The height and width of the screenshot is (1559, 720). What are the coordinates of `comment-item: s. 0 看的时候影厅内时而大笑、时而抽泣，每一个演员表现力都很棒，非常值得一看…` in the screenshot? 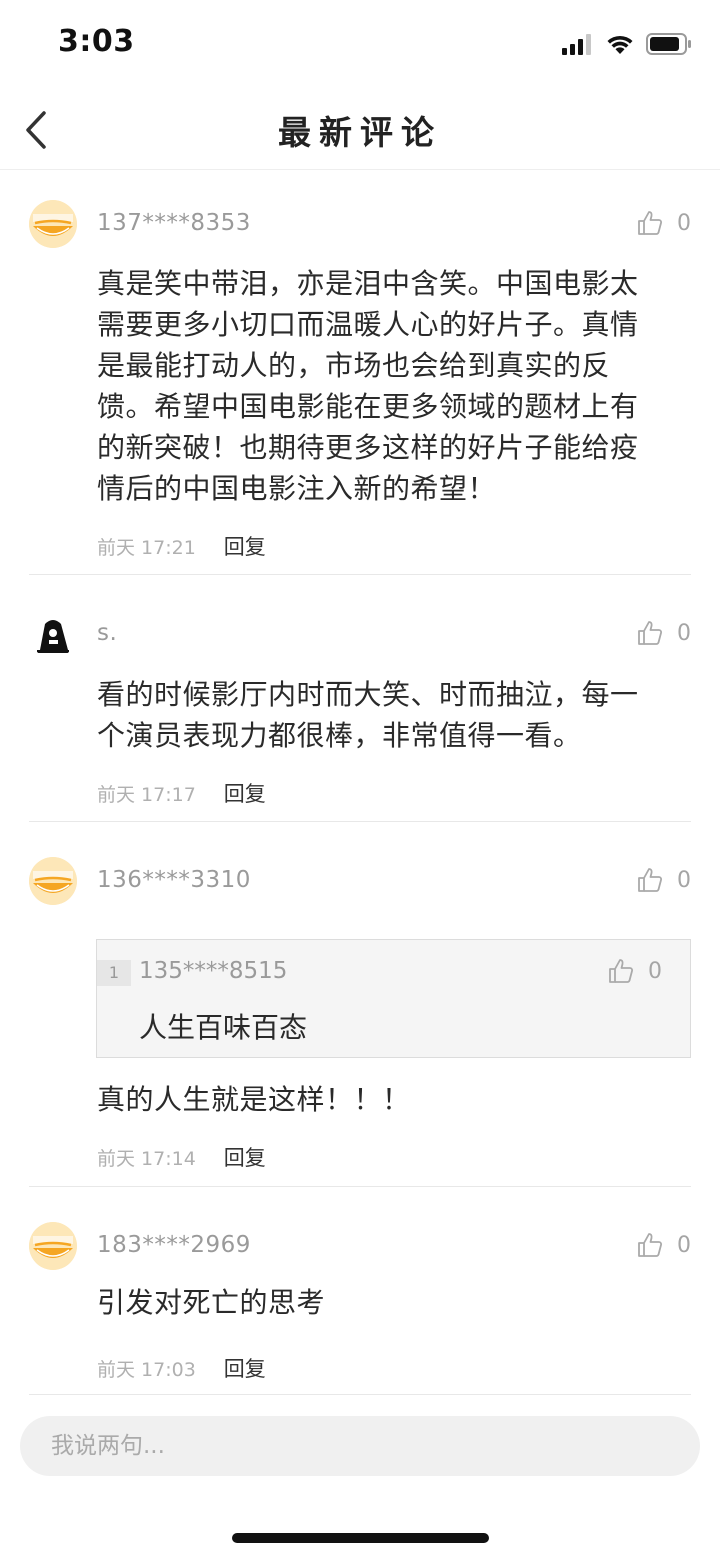 It's located at (360, 698).